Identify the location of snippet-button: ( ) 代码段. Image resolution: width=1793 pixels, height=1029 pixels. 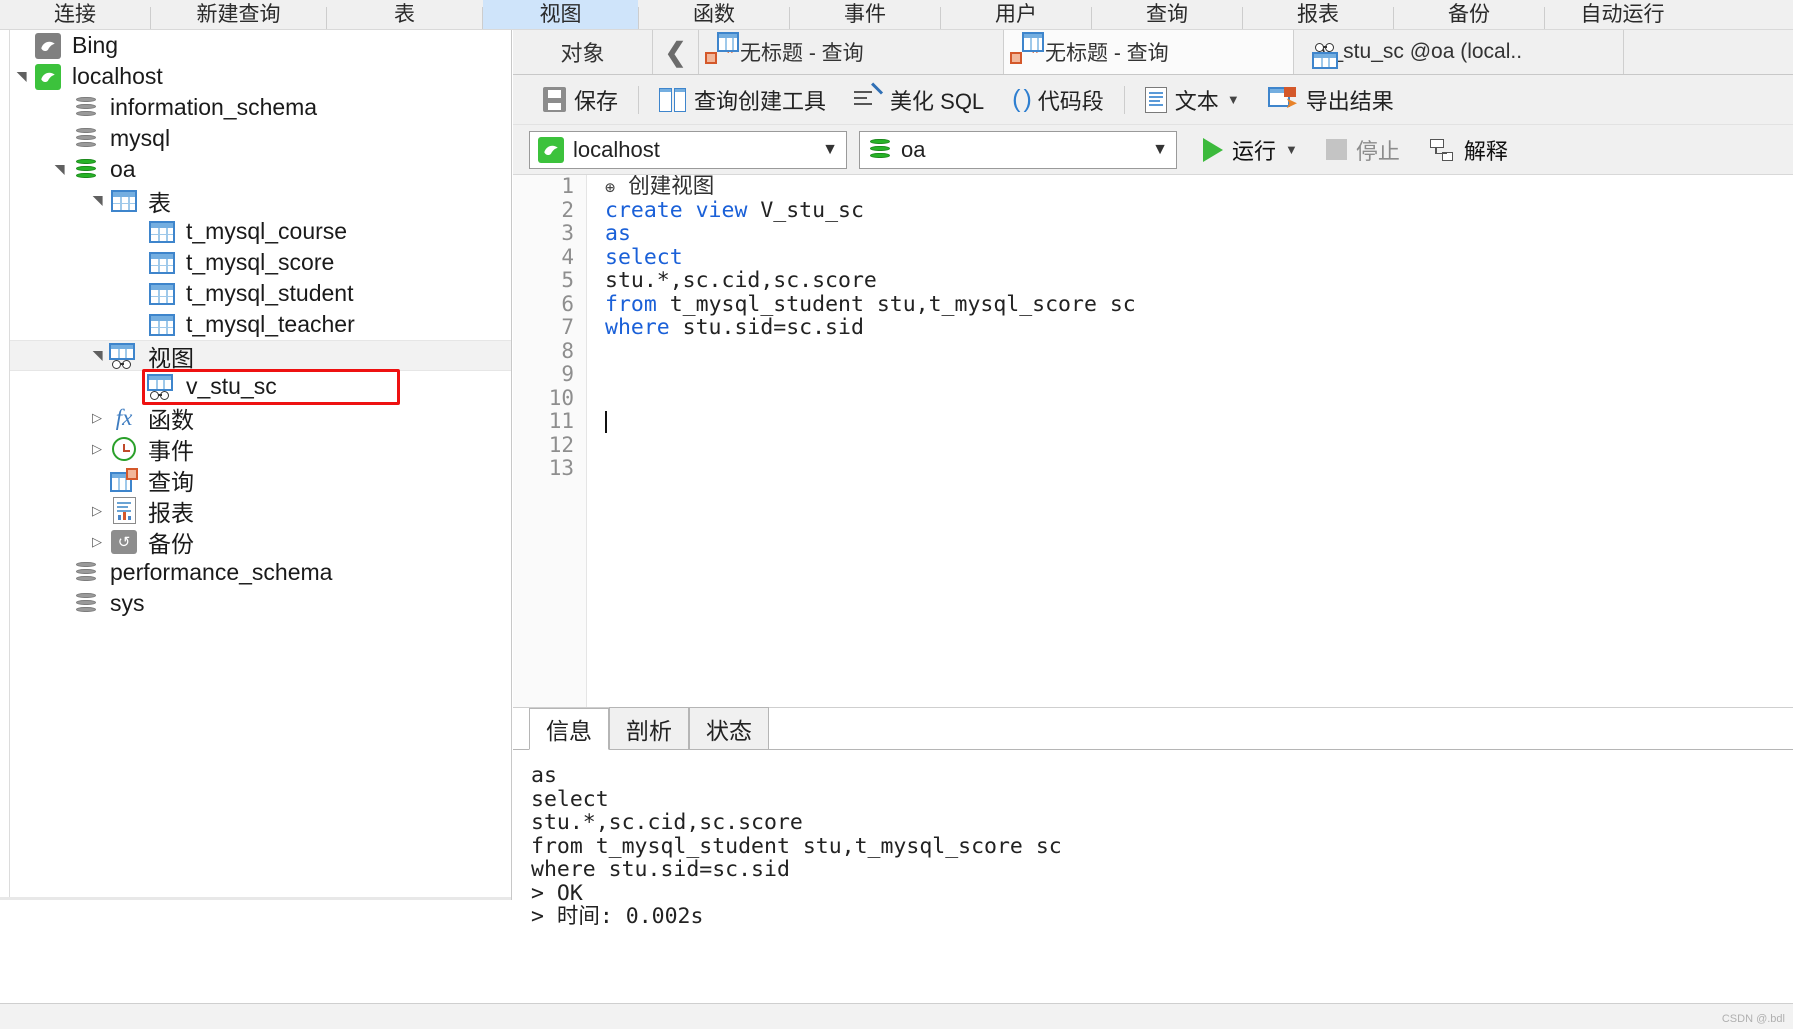
(1058, 100).